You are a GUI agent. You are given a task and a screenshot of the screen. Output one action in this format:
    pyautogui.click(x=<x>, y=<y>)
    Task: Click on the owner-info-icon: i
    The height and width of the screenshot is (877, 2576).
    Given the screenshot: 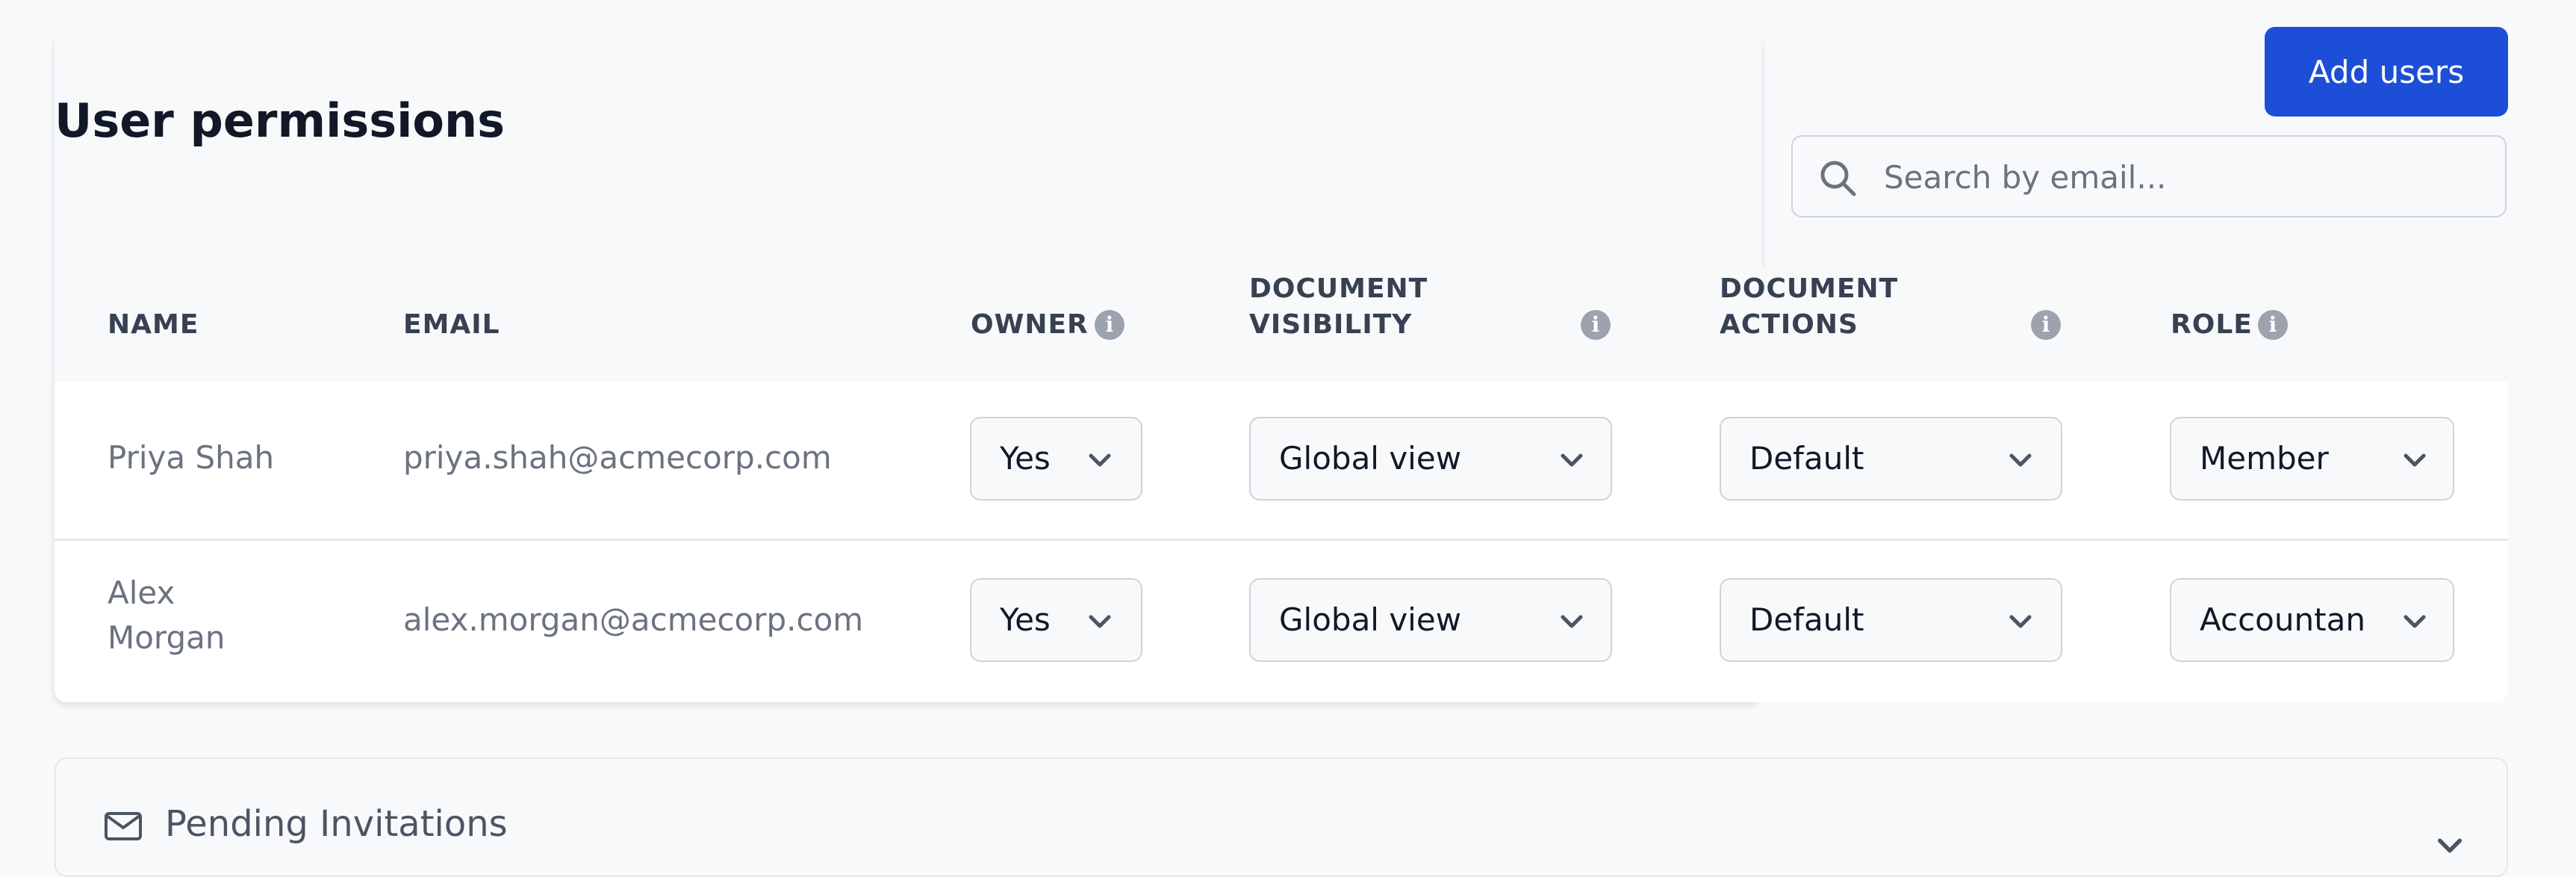 What is the action you would take?
    pyautogui.click(x=1109, y=325)
    